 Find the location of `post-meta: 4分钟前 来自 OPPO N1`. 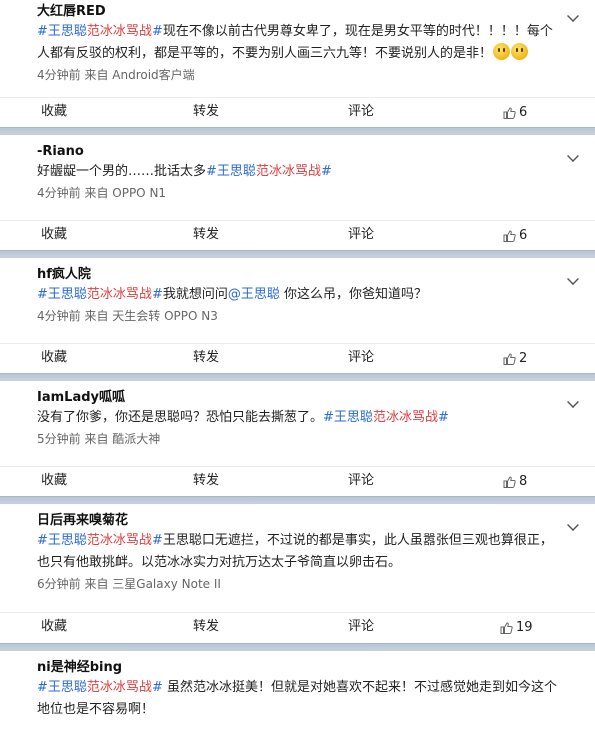

post-meta: 4分钟前 来自 OPPO N1 is located at coordinates (102, 193).